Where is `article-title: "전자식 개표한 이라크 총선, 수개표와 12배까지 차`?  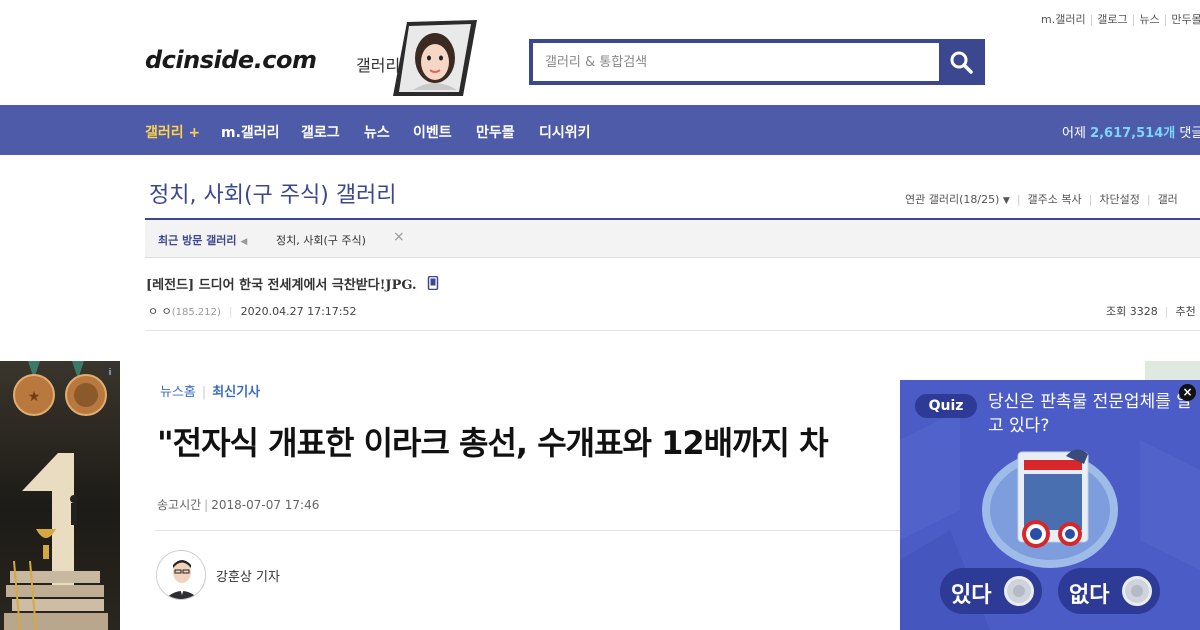
article-title: "전자식 개표한 이라크 총선, 수개표와 12배까지 차 is located at coordinates (493, 443).